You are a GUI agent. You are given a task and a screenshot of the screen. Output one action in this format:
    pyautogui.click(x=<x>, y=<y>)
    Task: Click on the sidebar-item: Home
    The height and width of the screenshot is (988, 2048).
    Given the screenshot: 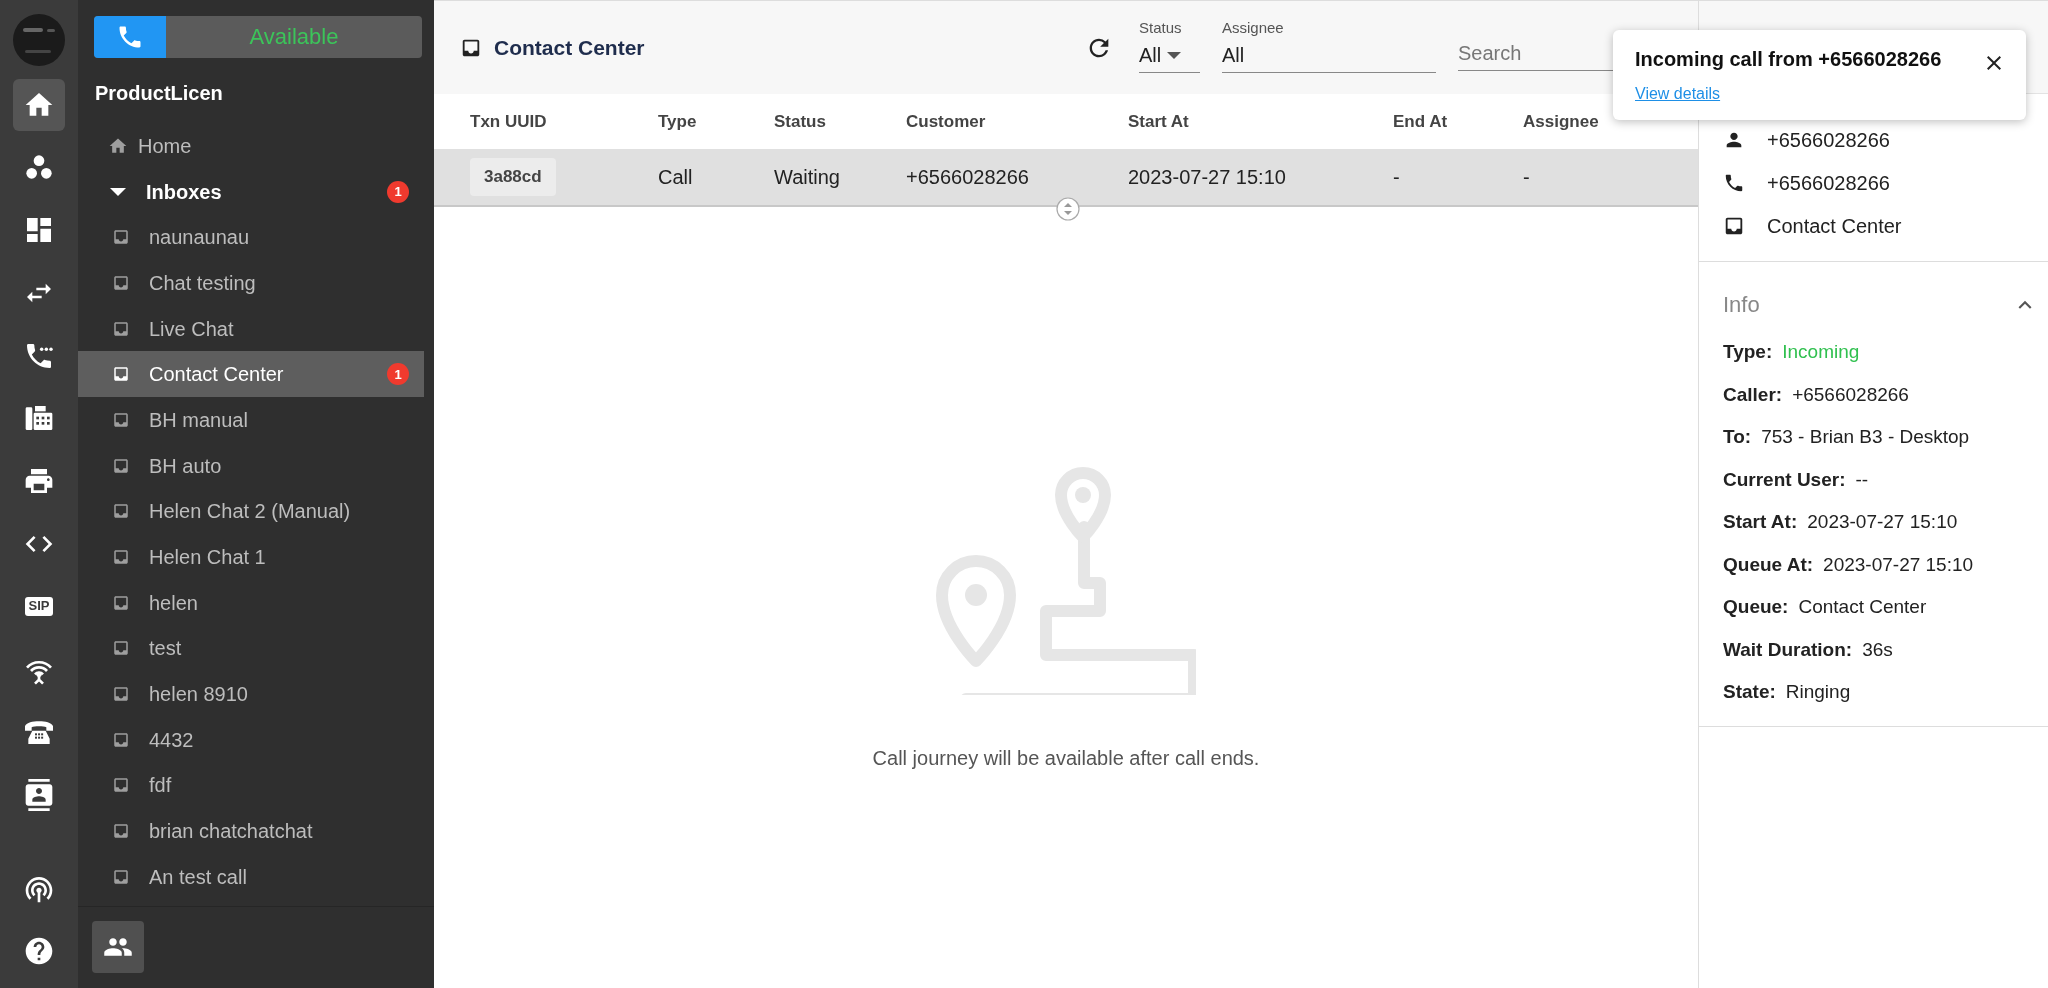 What is the action you would take?
    pyautogui.click(x=251, y=146)
    